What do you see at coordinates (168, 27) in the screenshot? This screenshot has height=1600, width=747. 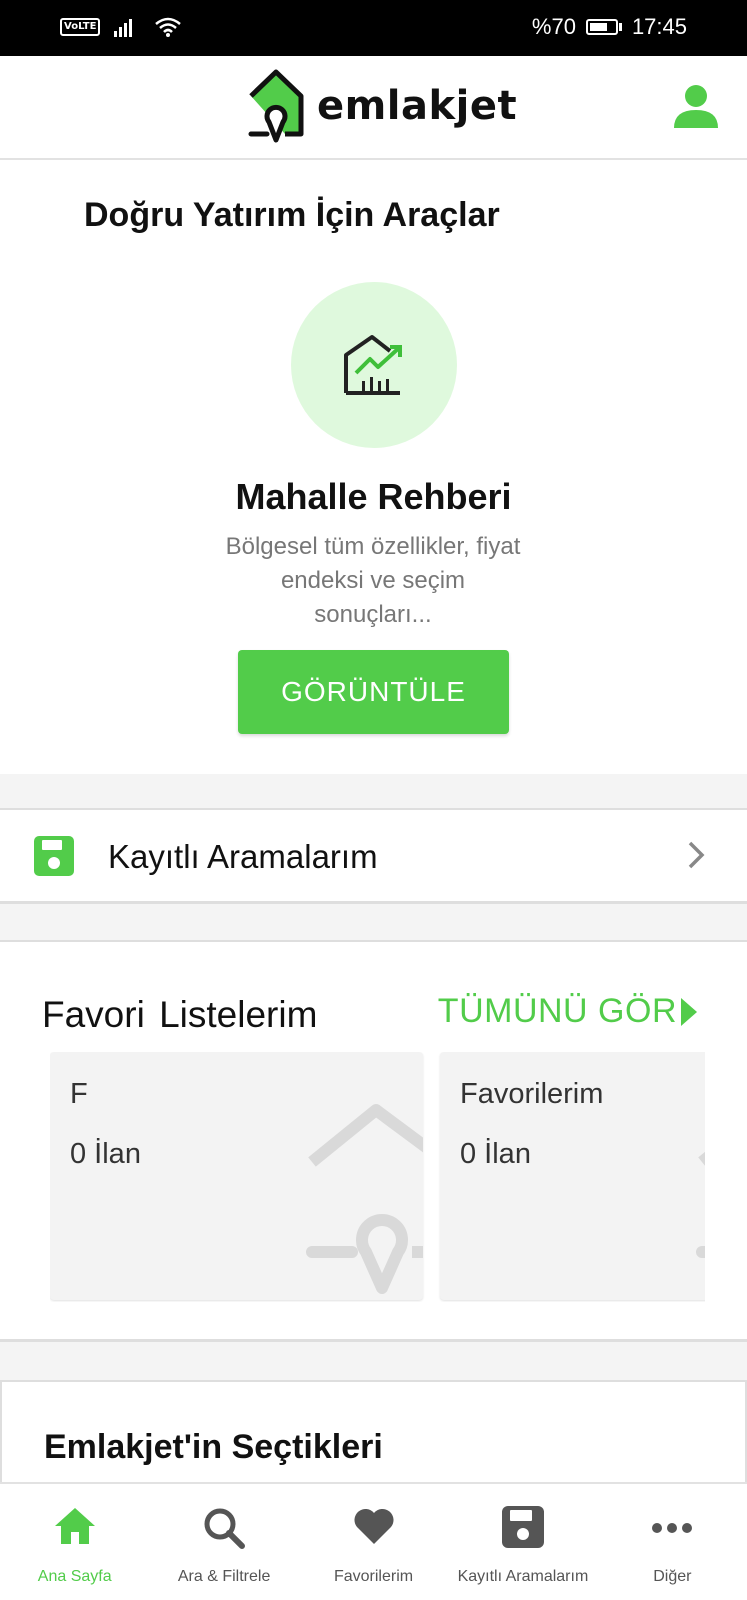 I see `wifi-icon` at bounding box center [168, 27].